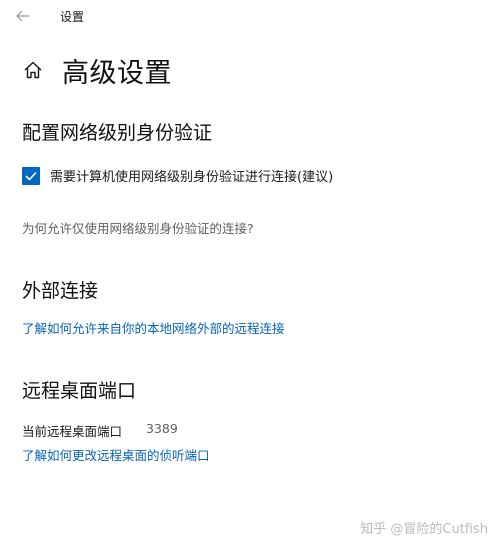 Image resolution: width=500 pixels, height=547 pixels. I want to click on nla-checkbox, so click(31, 175).